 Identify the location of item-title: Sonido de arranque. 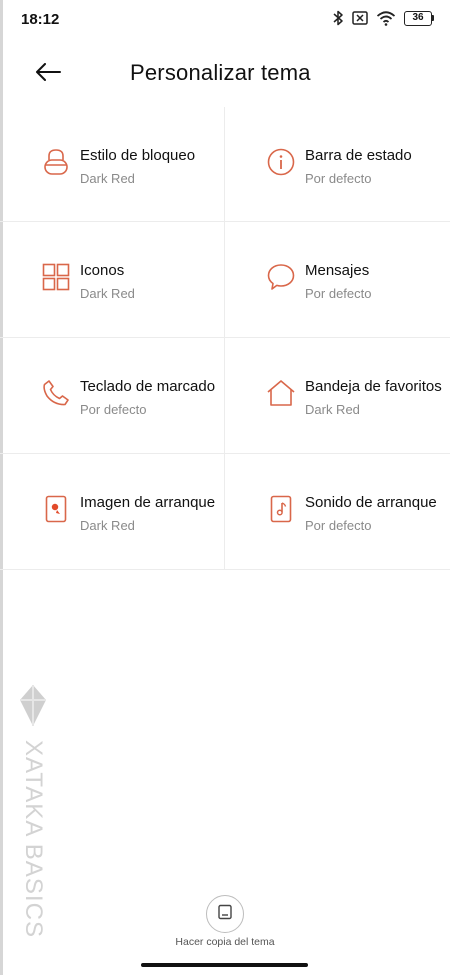
(371, 502).